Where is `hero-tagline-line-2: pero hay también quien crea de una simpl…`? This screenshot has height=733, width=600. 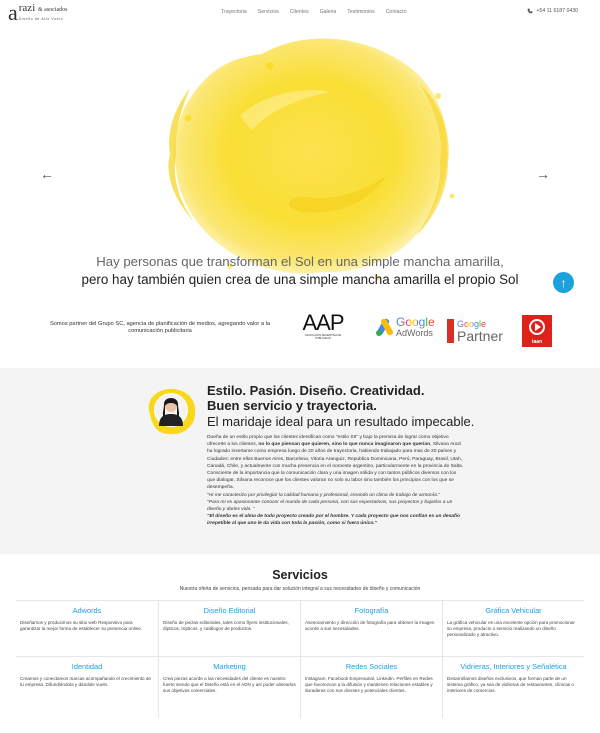
hero-tagline-line-2: pero hay también quien crea de una simpl… is located at coordinates (300, 279).